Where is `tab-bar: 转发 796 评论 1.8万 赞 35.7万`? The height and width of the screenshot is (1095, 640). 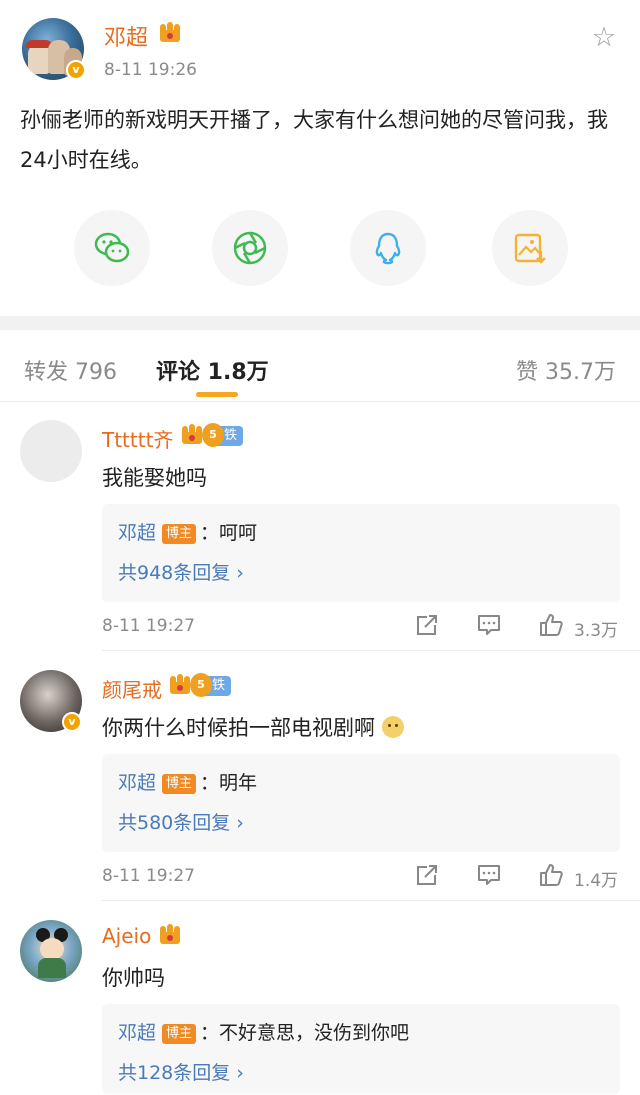
tab-bar: 转发 796 评论 1.8万 赞 35.7万 is located at coordinates (320, 366).